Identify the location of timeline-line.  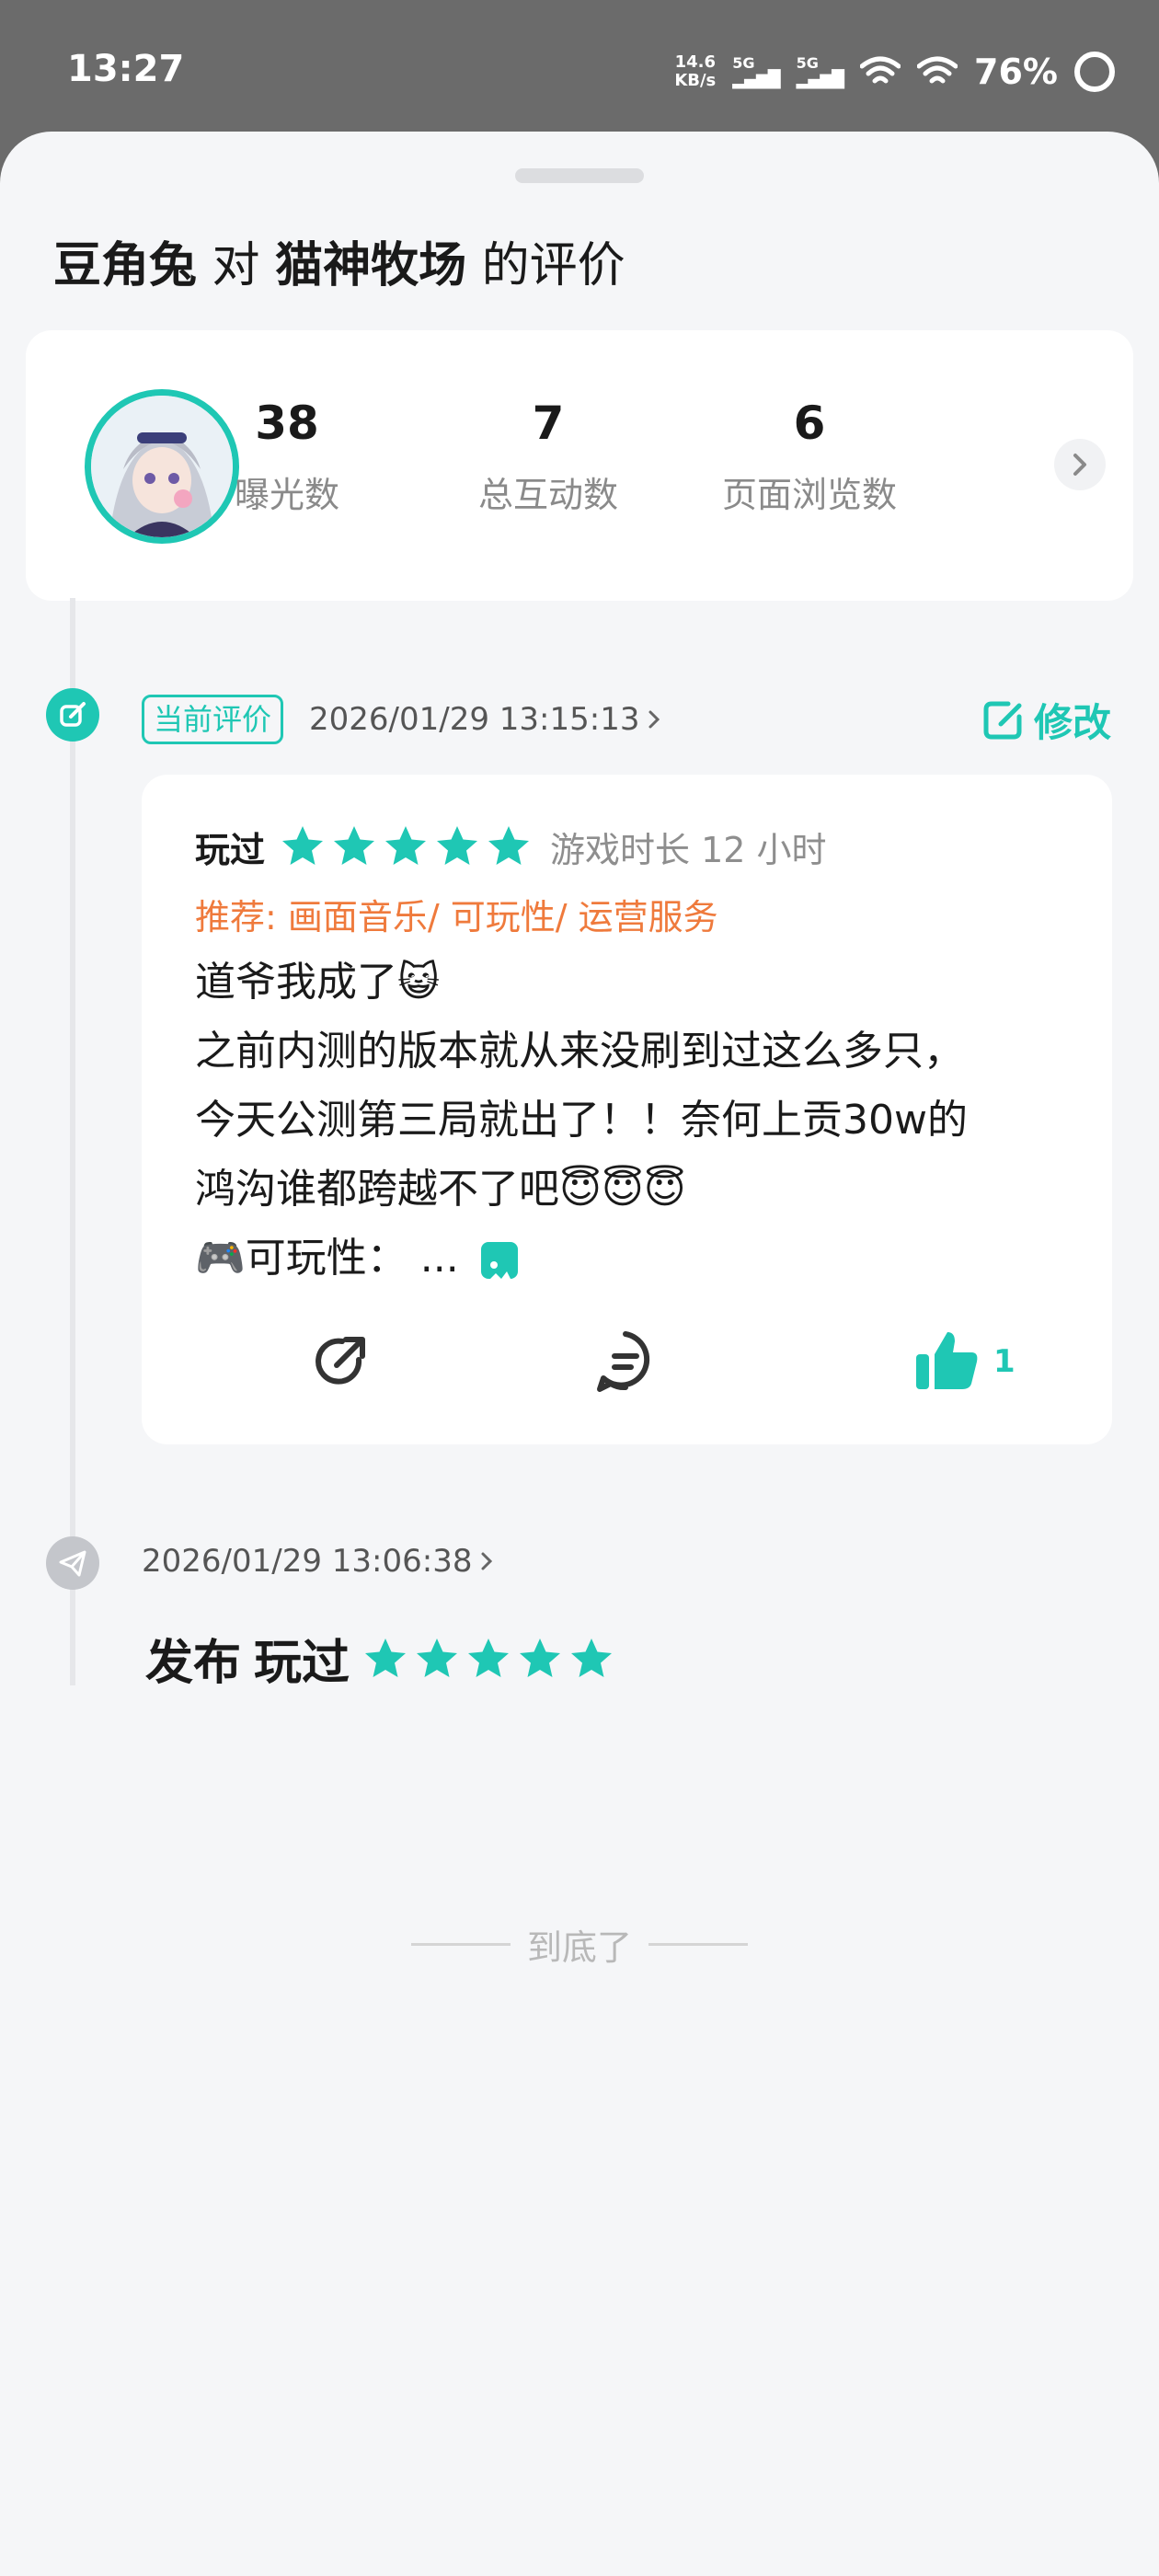
(72, 1141).